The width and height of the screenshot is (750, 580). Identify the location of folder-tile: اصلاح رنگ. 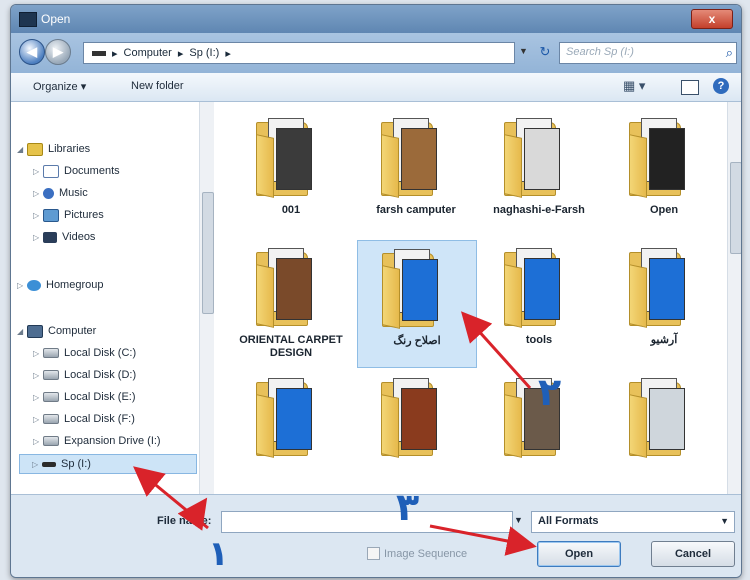
(417, 304).